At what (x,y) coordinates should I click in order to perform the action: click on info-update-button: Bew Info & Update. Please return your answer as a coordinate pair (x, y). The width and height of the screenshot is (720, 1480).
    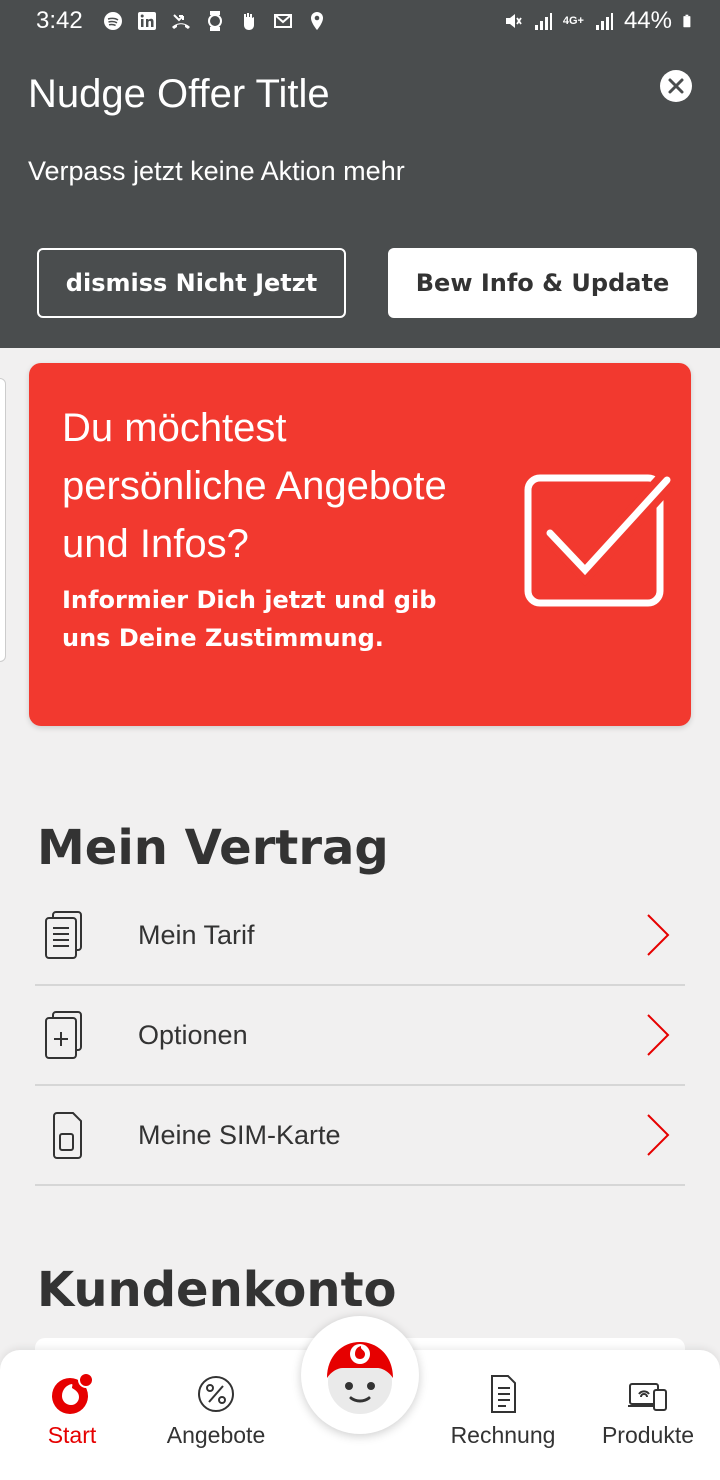
    Looking at the image, I should click on (542, 283).